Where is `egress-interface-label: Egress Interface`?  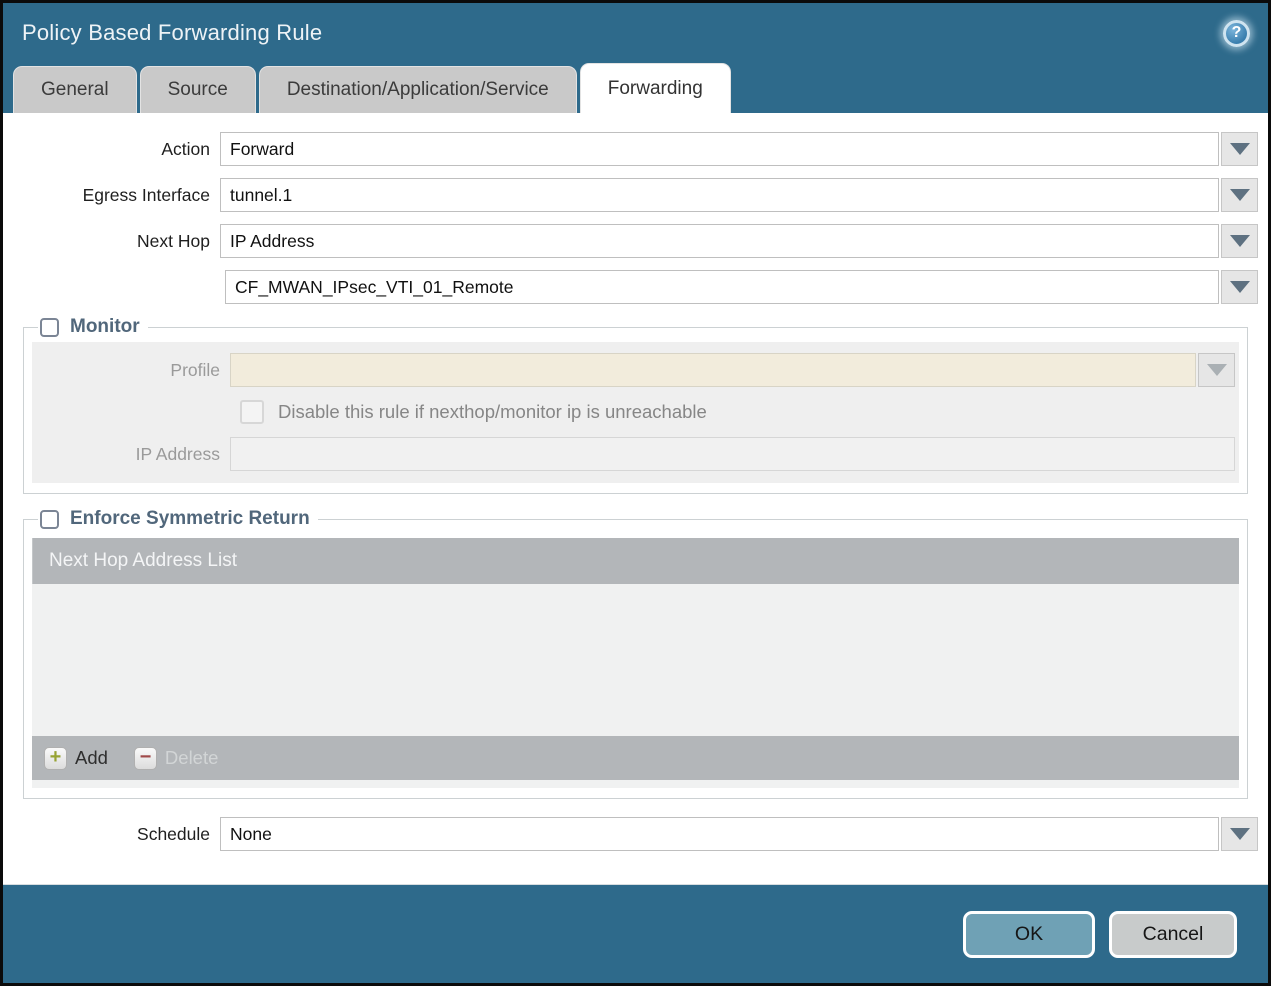 egress-interface-label: Egress Interface is located at coordinates (146, 194).